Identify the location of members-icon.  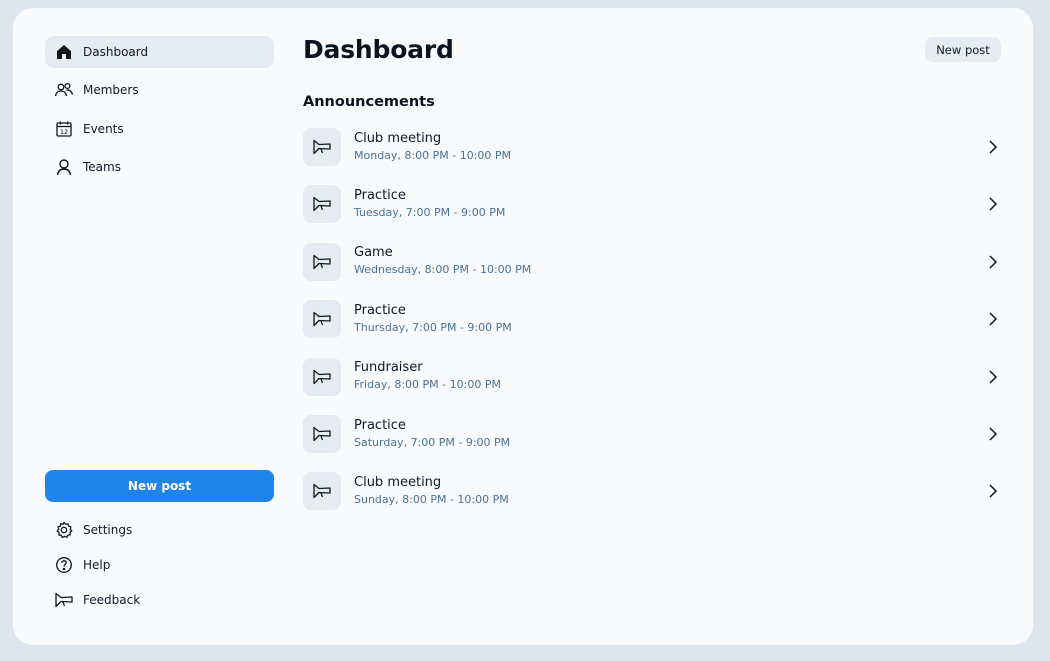
(64, 90).